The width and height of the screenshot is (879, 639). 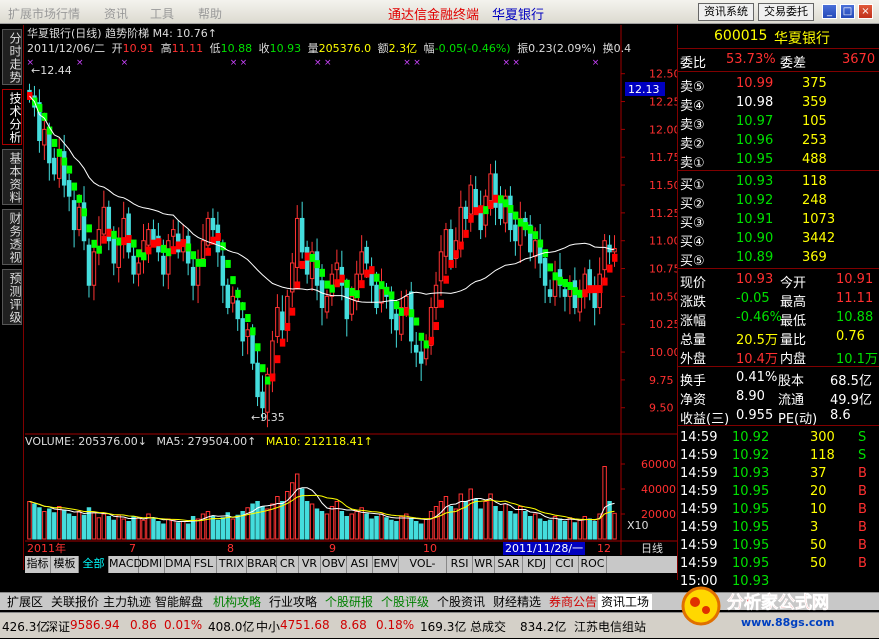 I want to click on indicator-tab-roc: ROC, so click(x=593, y=564).